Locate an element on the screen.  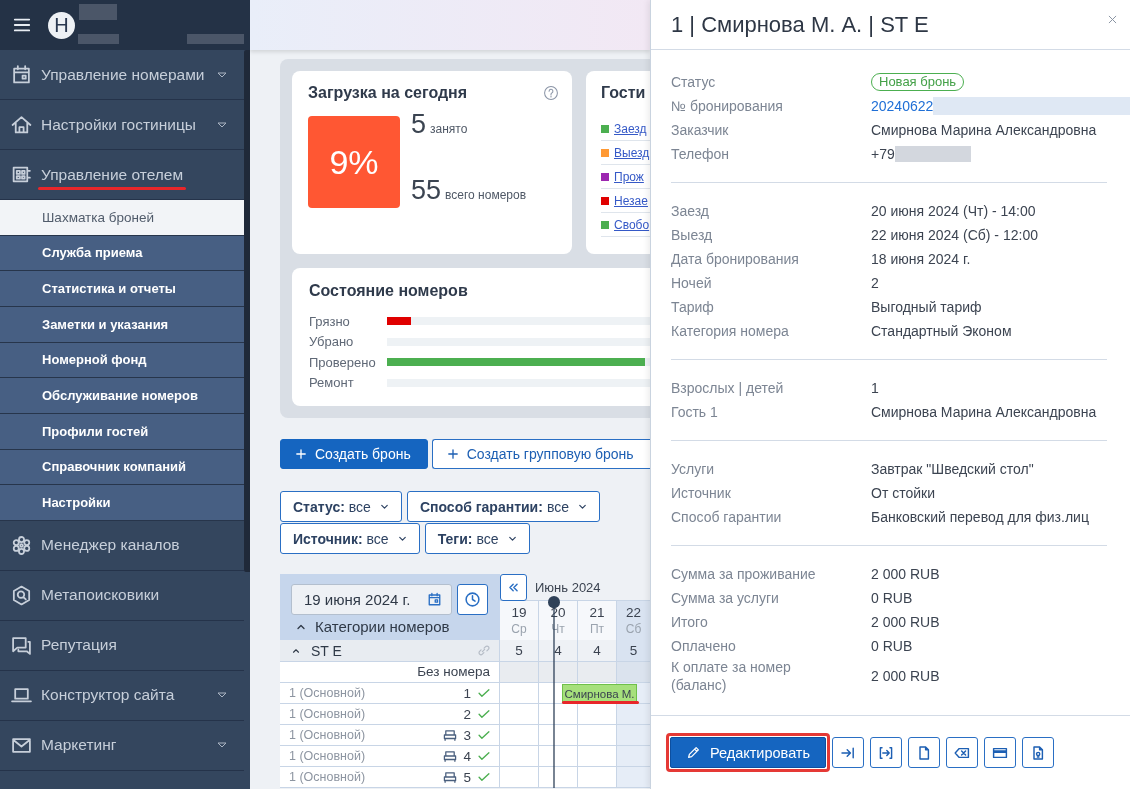
field-label: Статус is located at coordinates (694, 82).